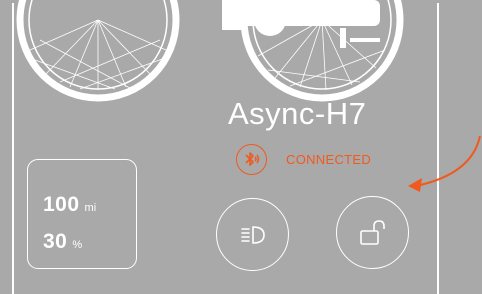 The width and height of the screenshot is (482, 294). I want to click on stats-card: 100 mi 30 %, so click(82, 214).